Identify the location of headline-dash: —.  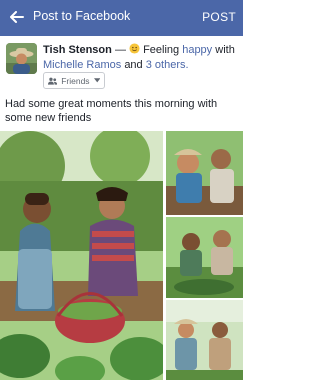
(120, 50).